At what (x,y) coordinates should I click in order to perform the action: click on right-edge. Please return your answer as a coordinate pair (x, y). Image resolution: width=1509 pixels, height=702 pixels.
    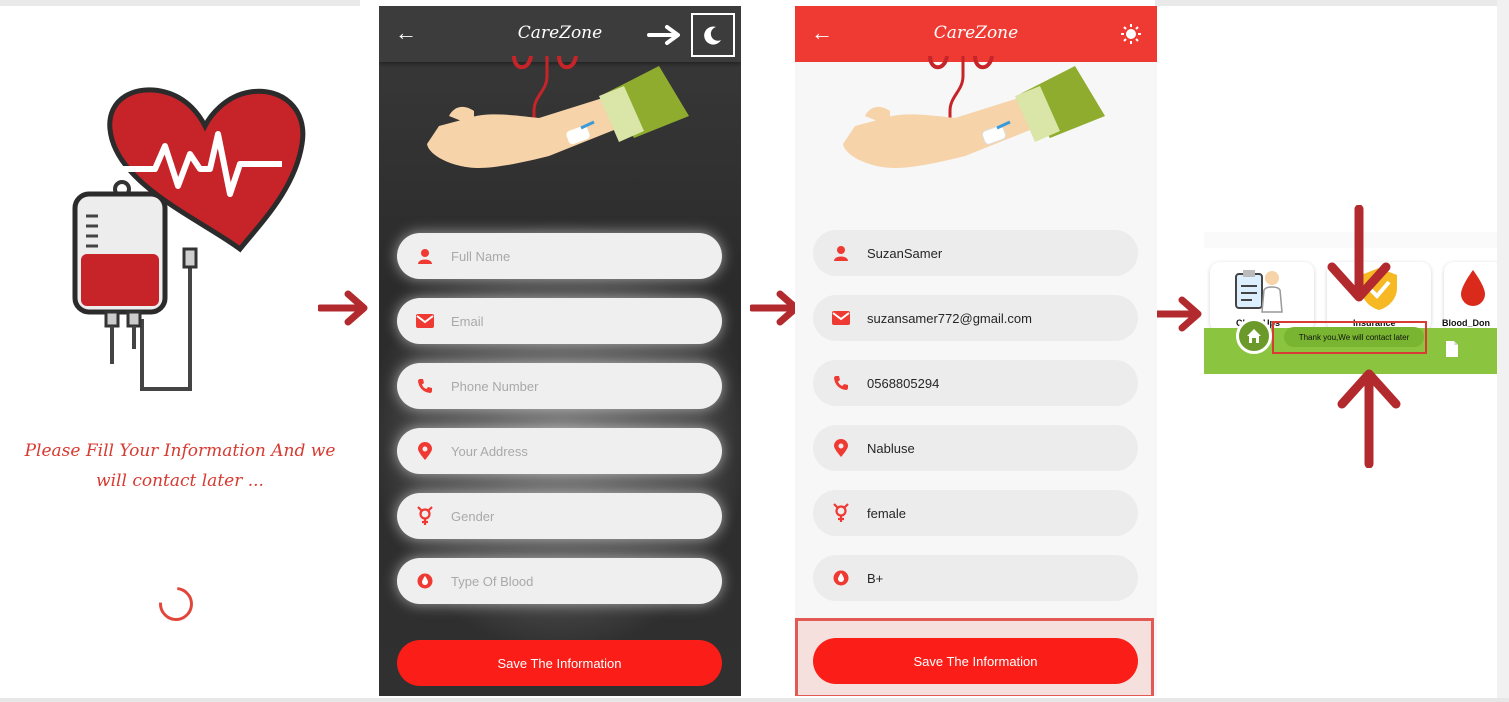
    Looking at the image, I should click on (1503, 351).